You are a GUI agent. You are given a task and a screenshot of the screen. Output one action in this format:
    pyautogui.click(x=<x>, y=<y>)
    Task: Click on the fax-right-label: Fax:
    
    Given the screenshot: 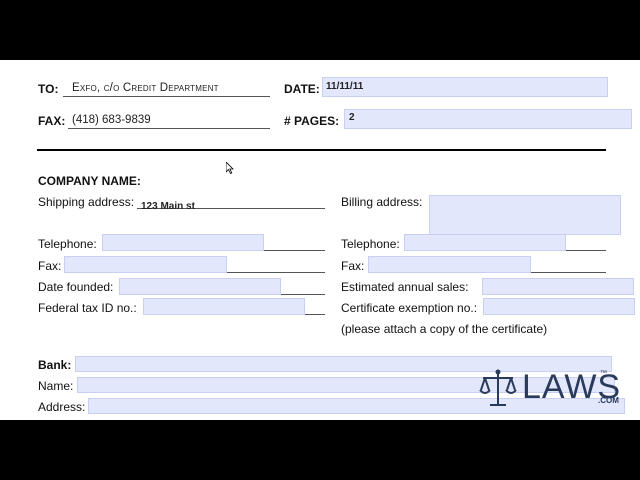 What is the action you would take?
    pyautogui.click(x=353, y=266)
    